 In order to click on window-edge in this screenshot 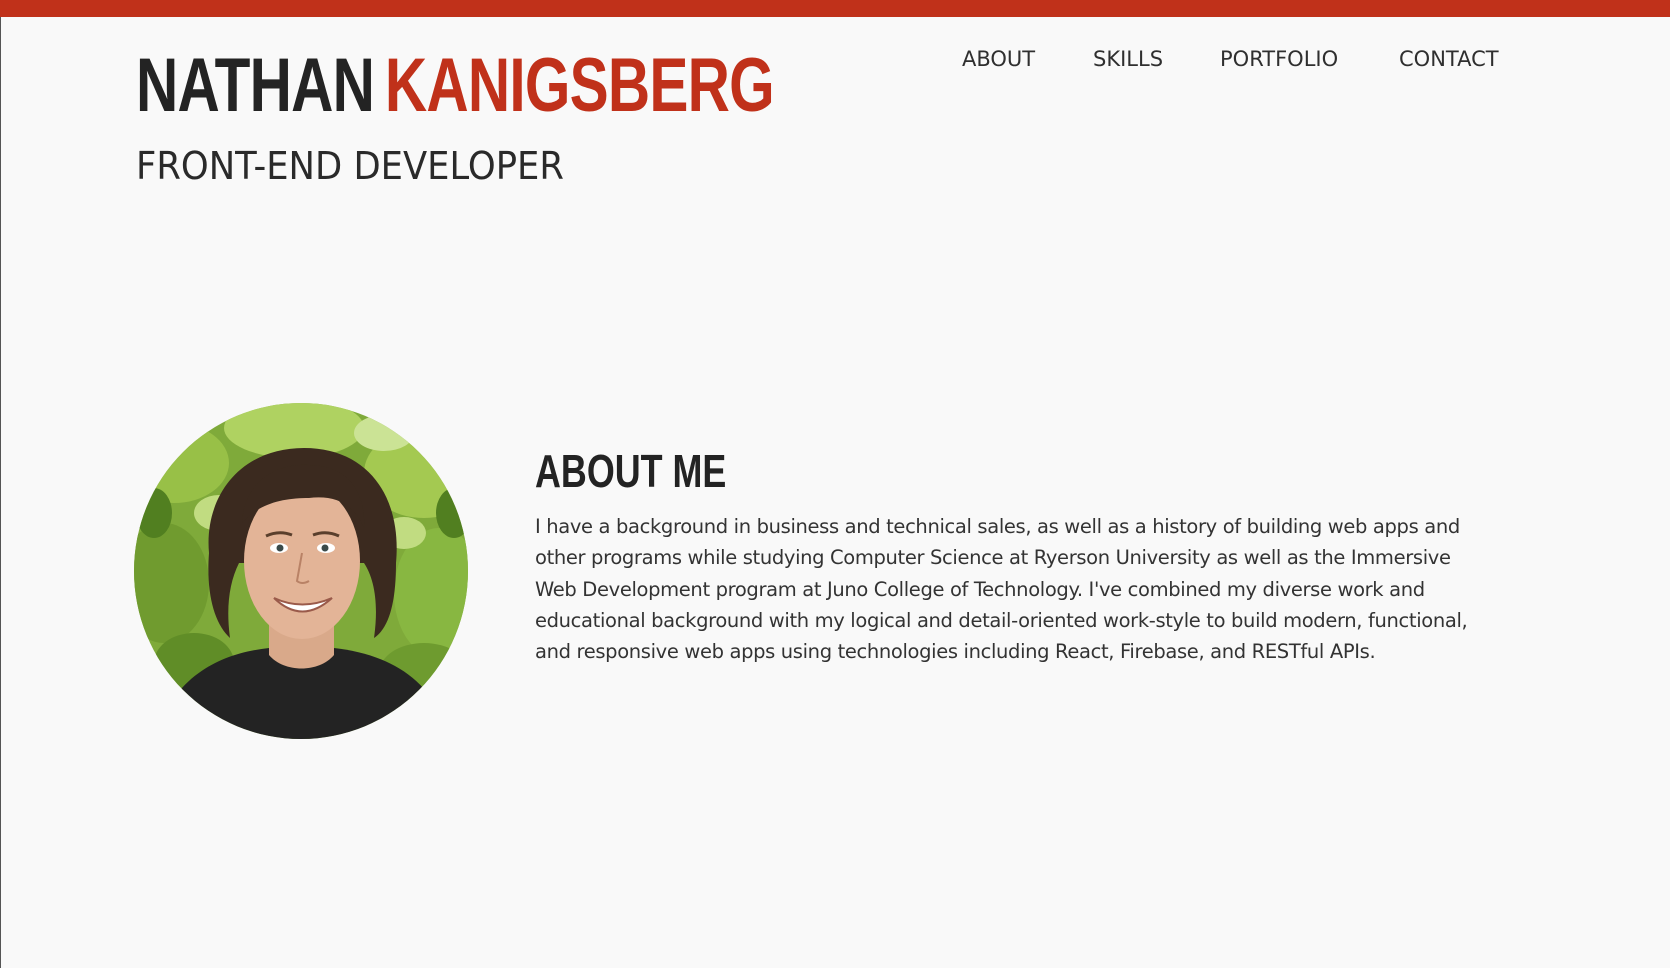, I will do `click(0, 492)`.